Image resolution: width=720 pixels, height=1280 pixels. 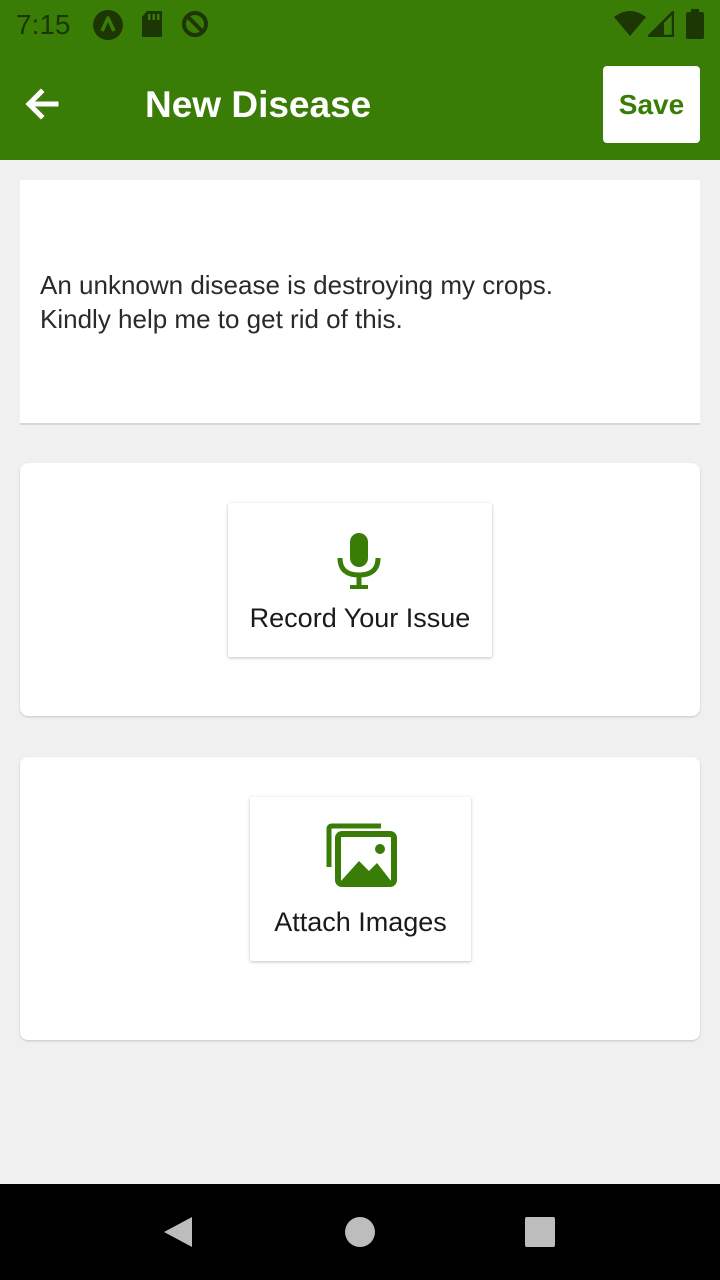 I want to click on record-issue-label: Record Your Issue, so click(x=360, y=618).